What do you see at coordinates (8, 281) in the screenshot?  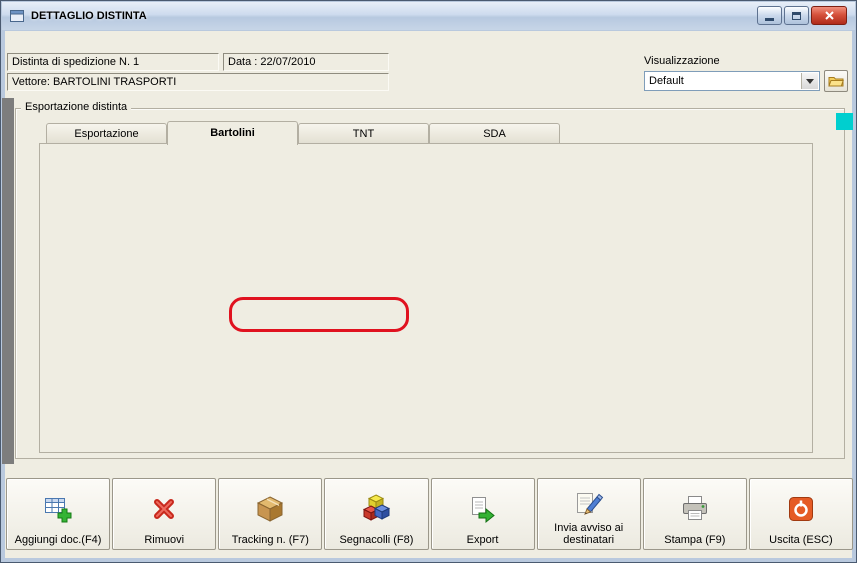 I see `mdi-background-strip` at bounding box center [8, 281].